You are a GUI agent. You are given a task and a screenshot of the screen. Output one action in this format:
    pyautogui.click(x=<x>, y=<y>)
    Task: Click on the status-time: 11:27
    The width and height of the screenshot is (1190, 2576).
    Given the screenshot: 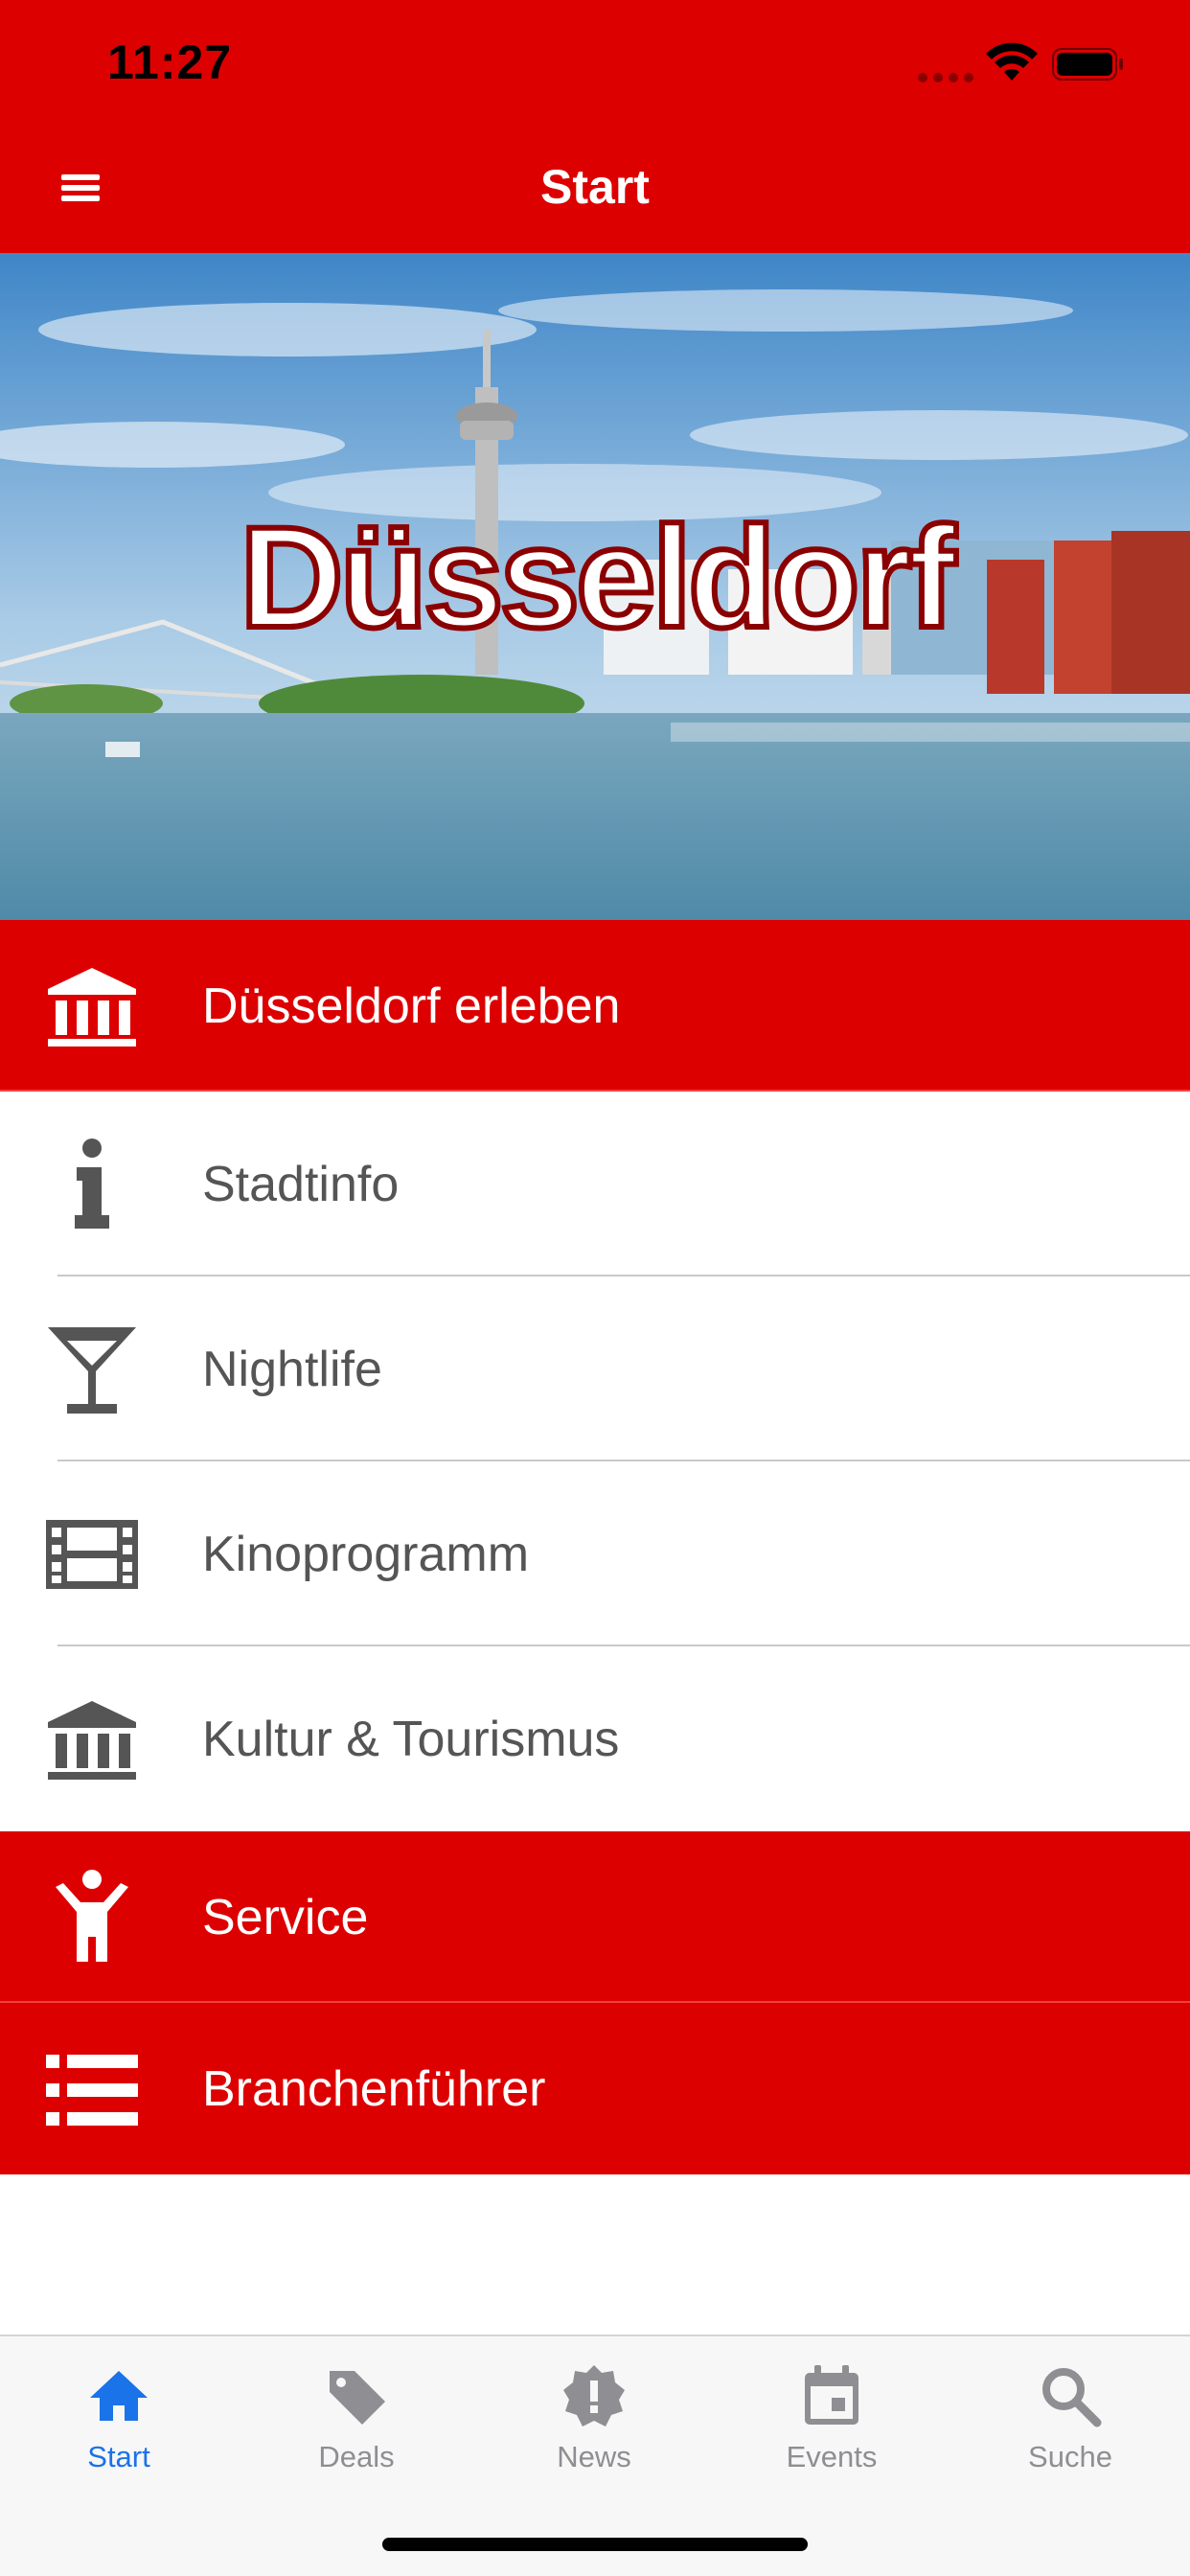 What is the action you would take?
    pyautogui.click(x=170, y=62)
    